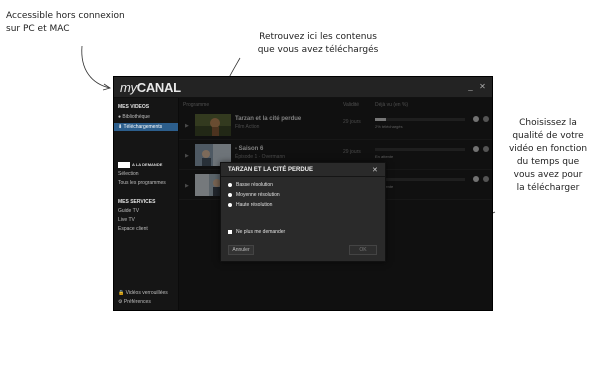 Image resolution: width=600 pixels, height=366 pixels. What do you see at coordinates (126, 220) in the screenshot?
I see `sidebar-item-live-tv: Live TV` at bounding box center [126, 220].